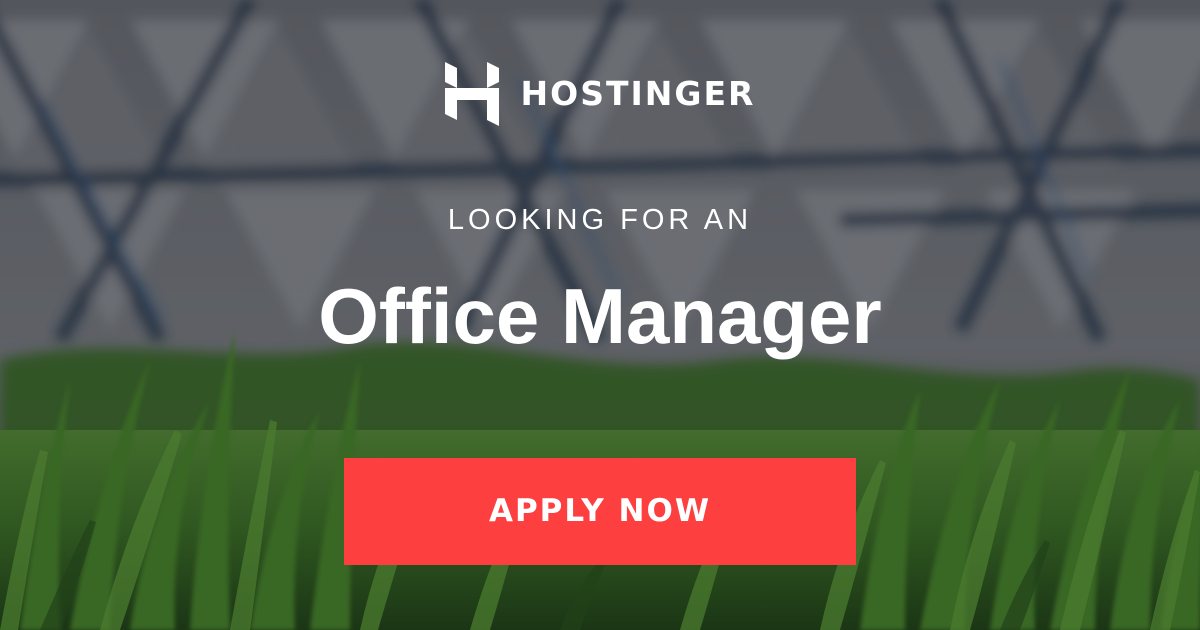 The image size is (1200, 630). Describe the element at coordinates (471, 94) in the screenshot. I see `hostinger-h-logo-icon` at that location.